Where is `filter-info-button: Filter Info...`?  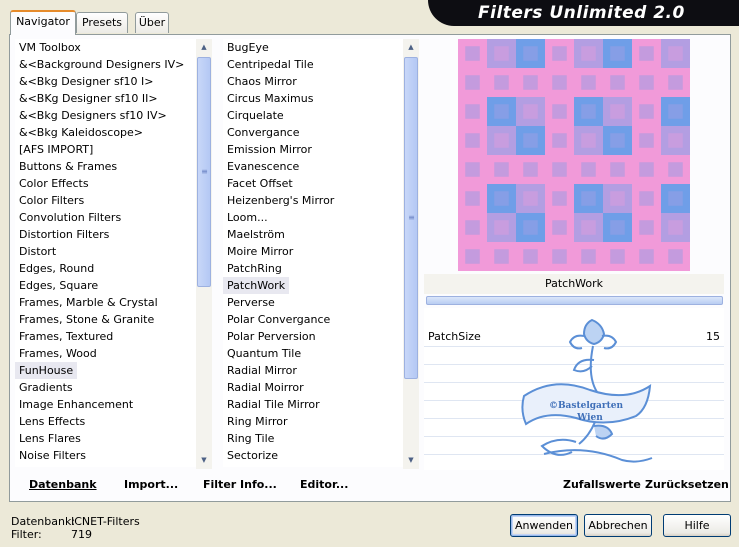
filter-info-button: Filter Info... is located at coordinates (240, 484).